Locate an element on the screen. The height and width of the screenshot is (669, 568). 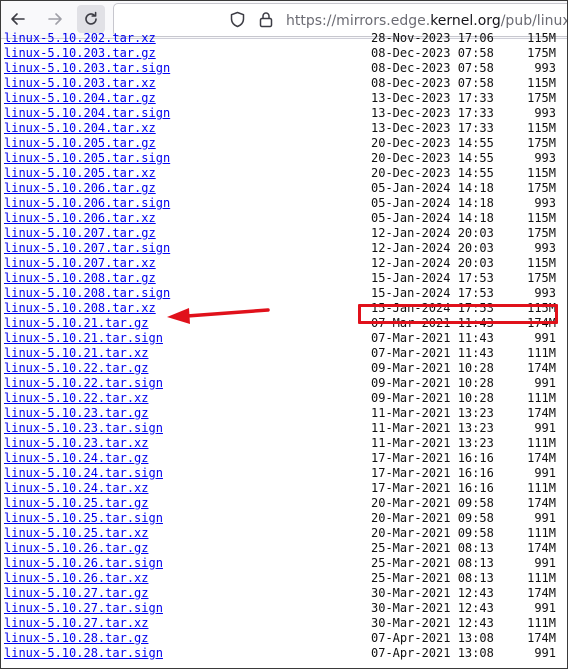
file-date: 28-Nov-2023 17:06 is located at coordinates (432, 38).